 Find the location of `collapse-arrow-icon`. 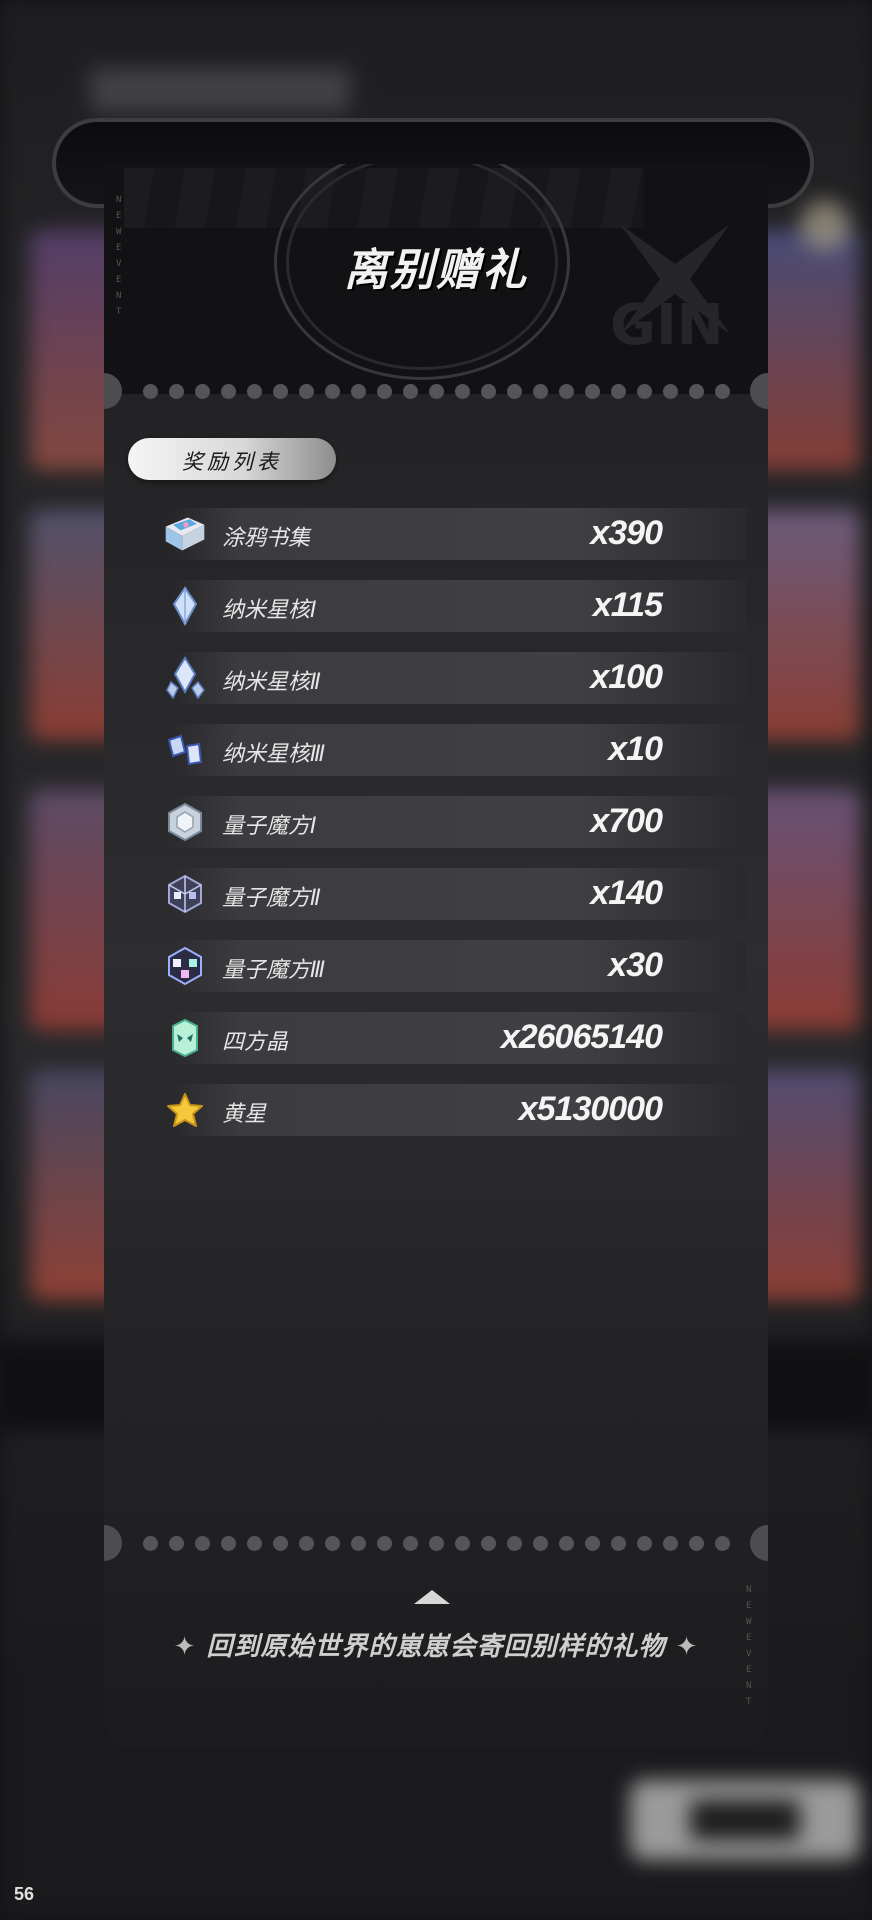

collapse-arrow-icon is located at coordinates (432, 1597).